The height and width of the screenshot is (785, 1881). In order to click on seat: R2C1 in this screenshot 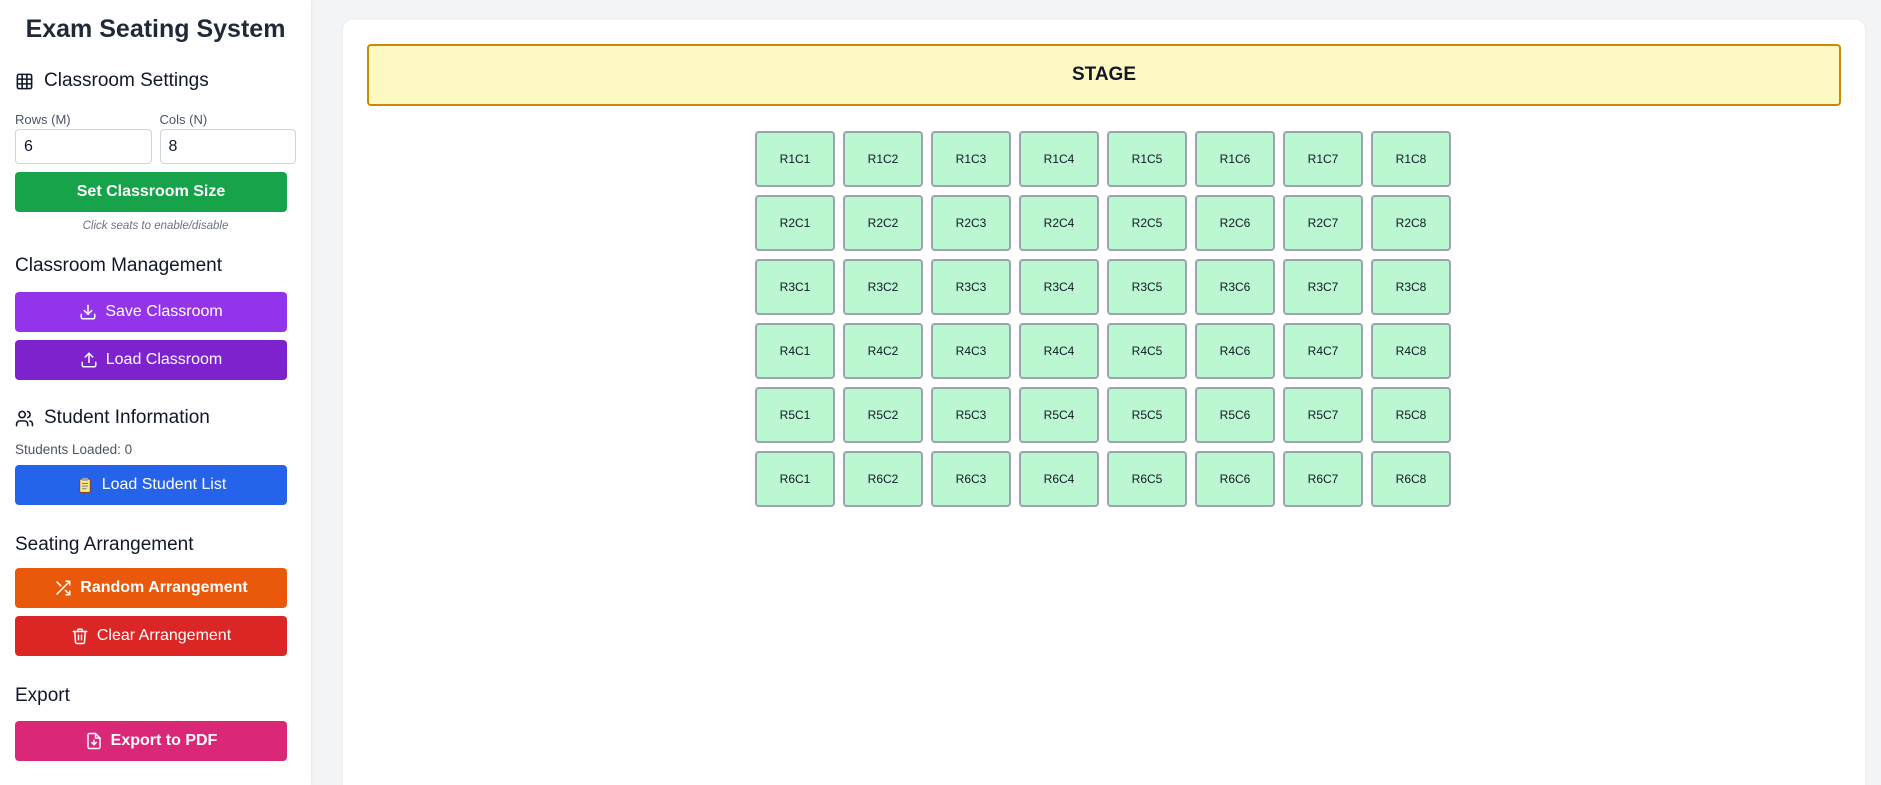, I will do `click(795, 223)`.